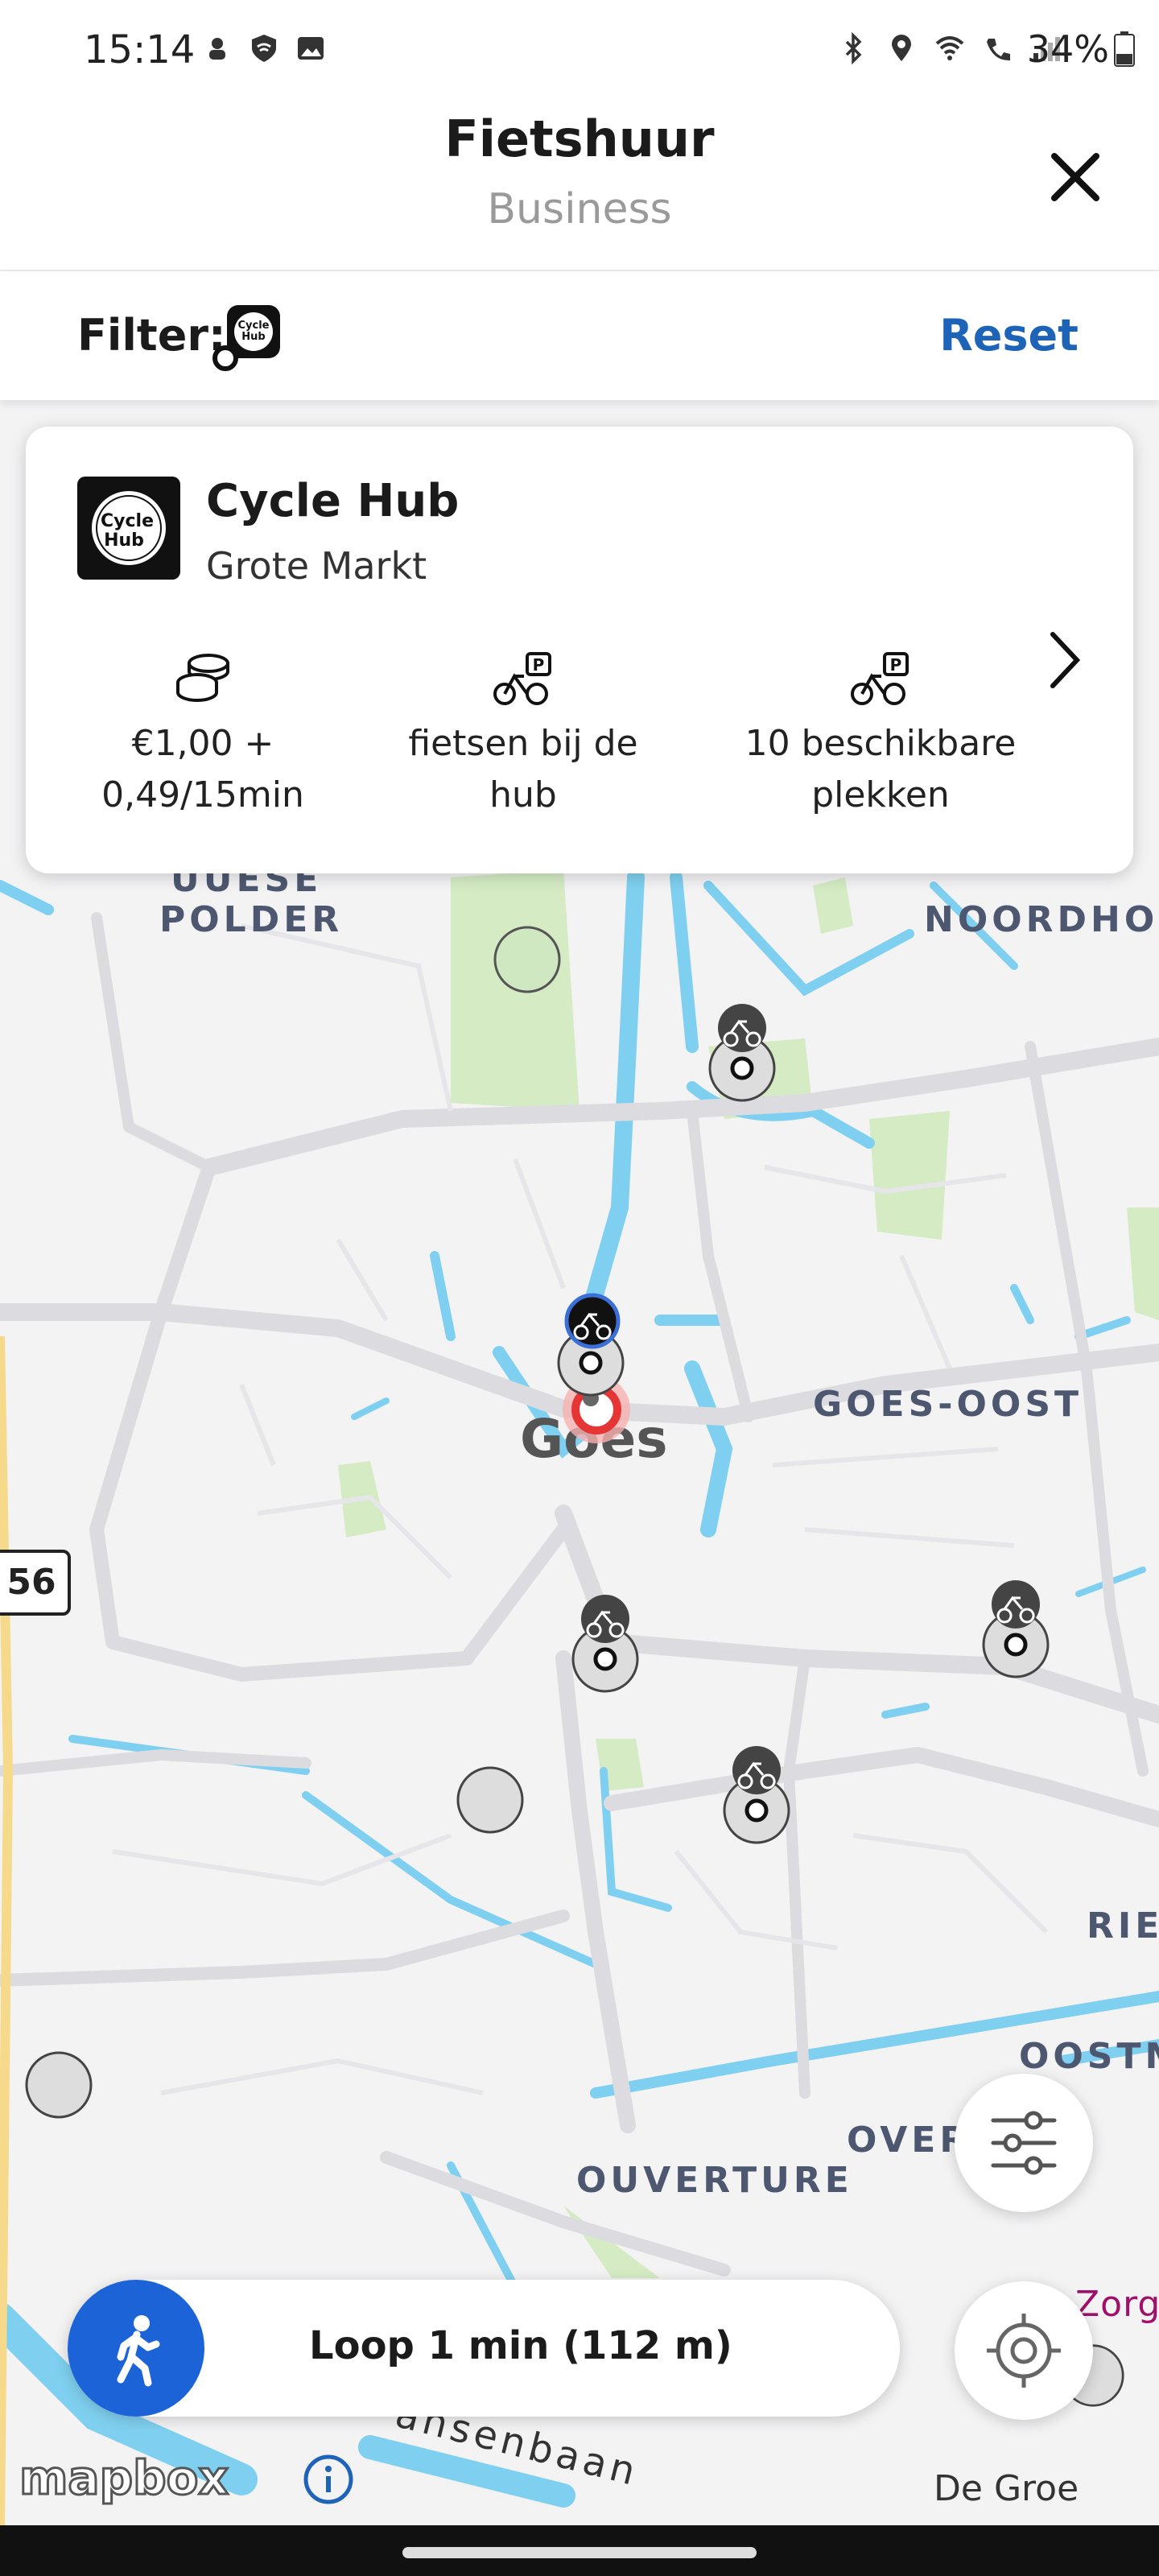  Describe the element at coordinates (124, 2478) in the screenshot. I see `mapbox-logo: mapbox` at that location.